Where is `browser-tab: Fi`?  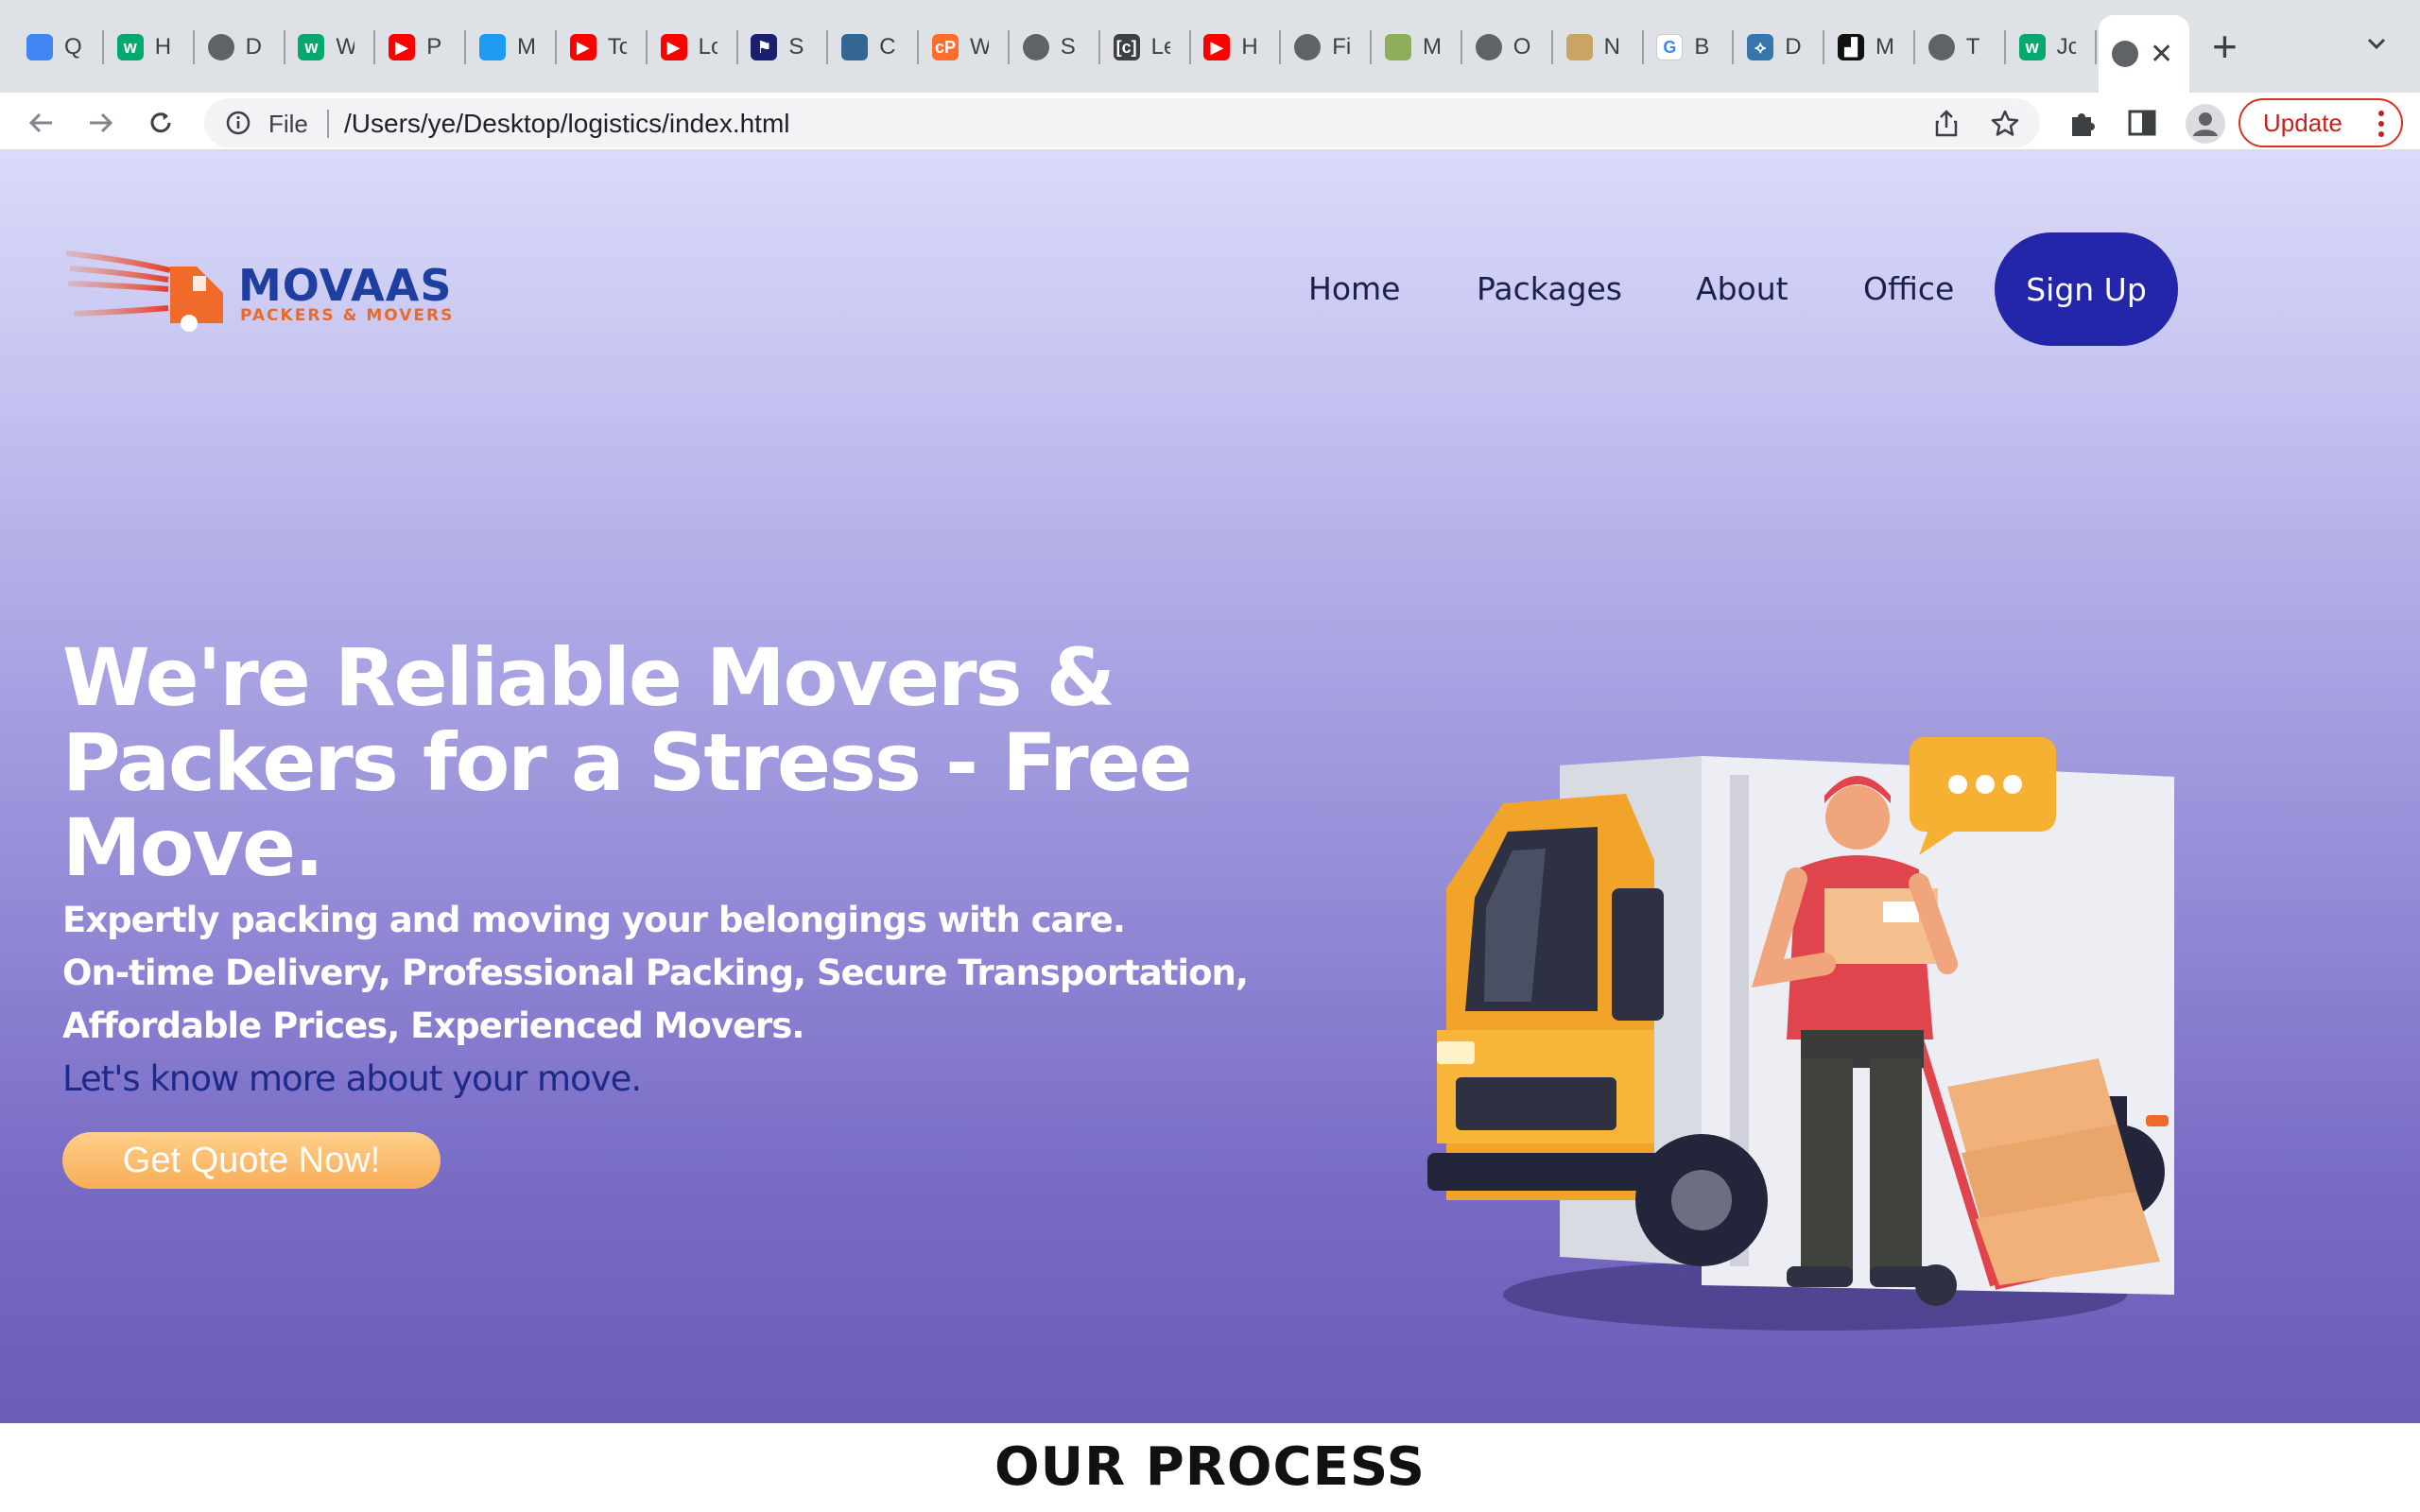
browser-tab: Fi is located at coordinates (1327, 47).